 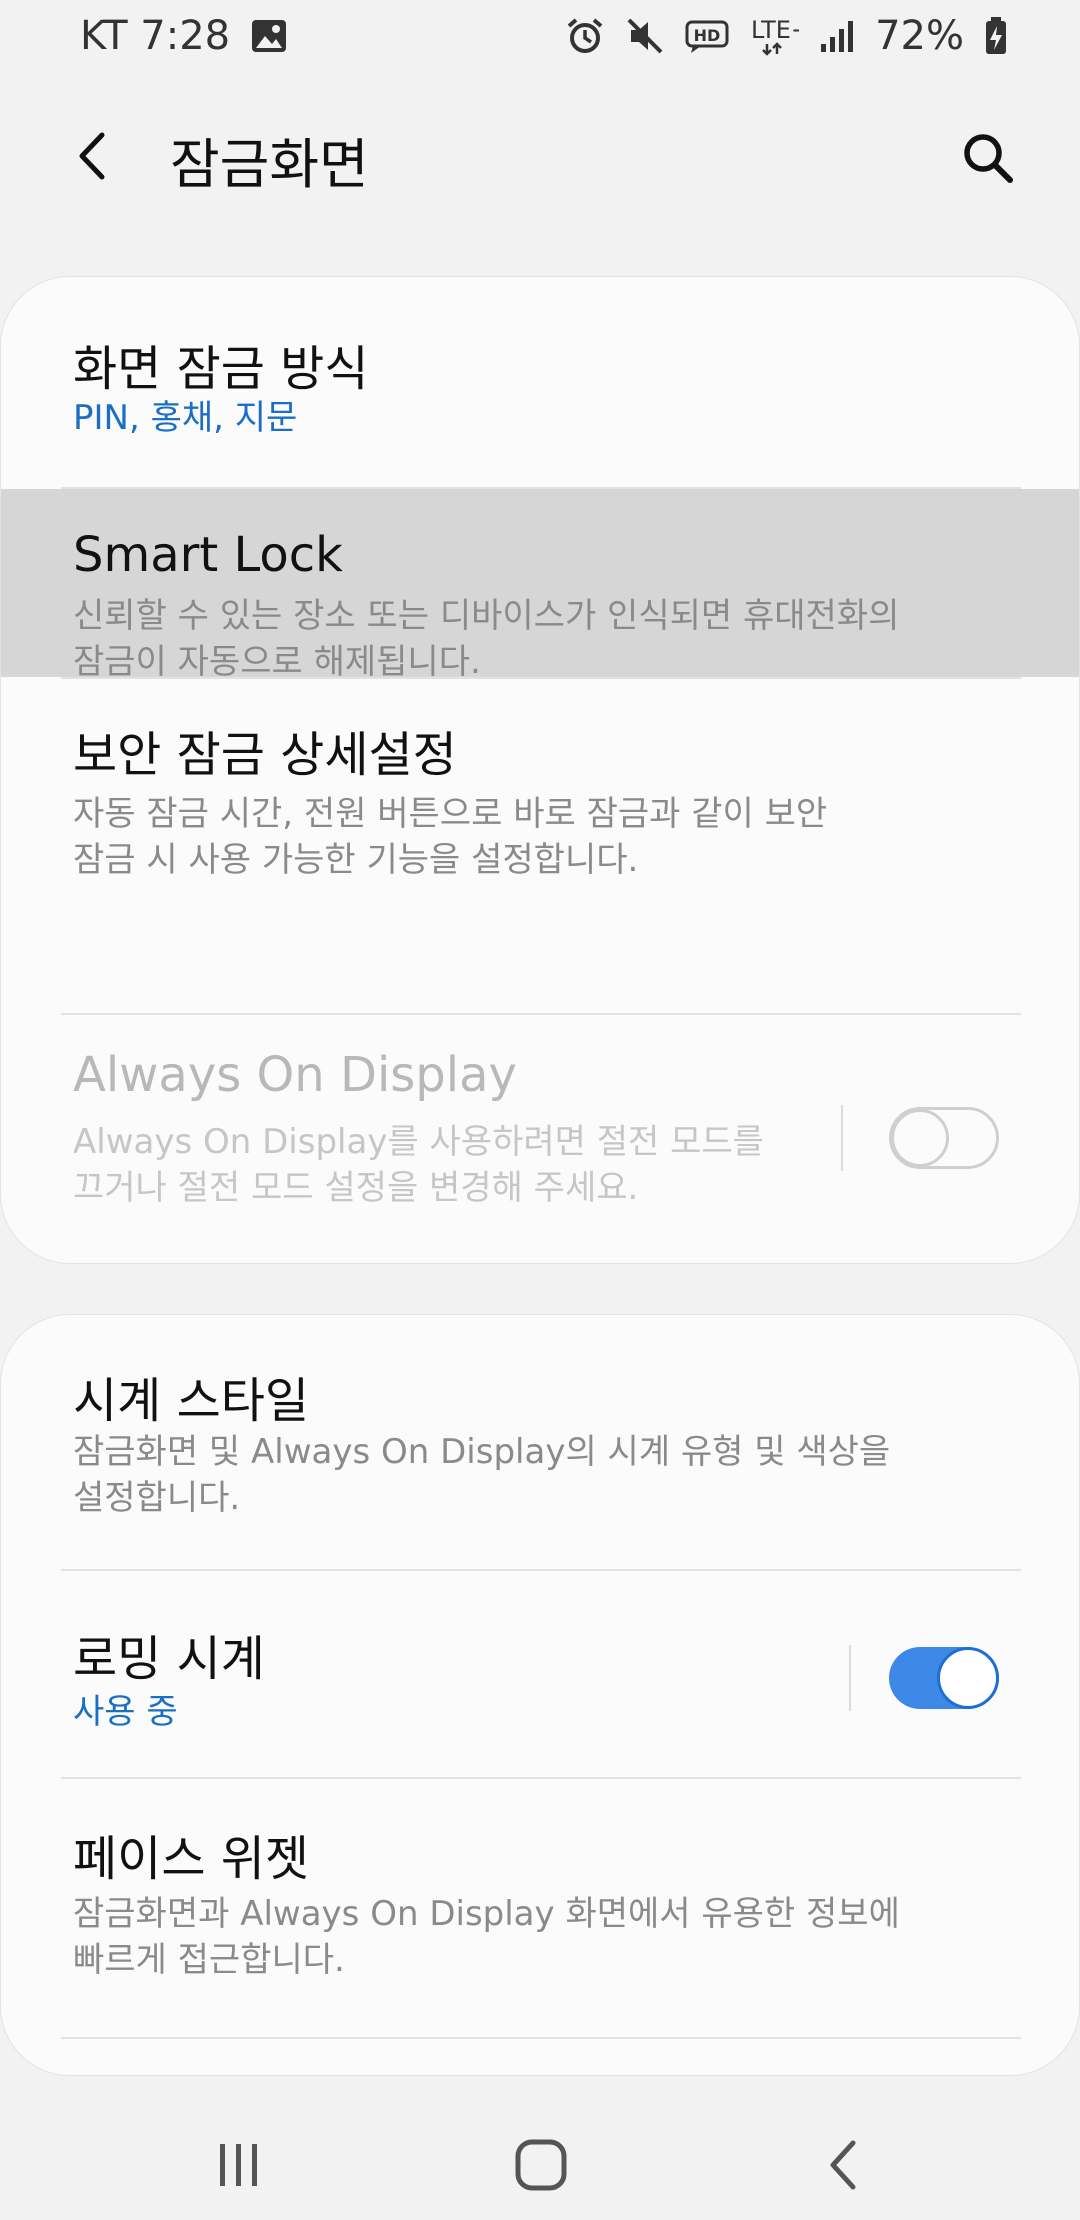 What do you see at coordinates (541, 2038) in the screenshot?
I see `divider` at bounding box center [541, 2038].